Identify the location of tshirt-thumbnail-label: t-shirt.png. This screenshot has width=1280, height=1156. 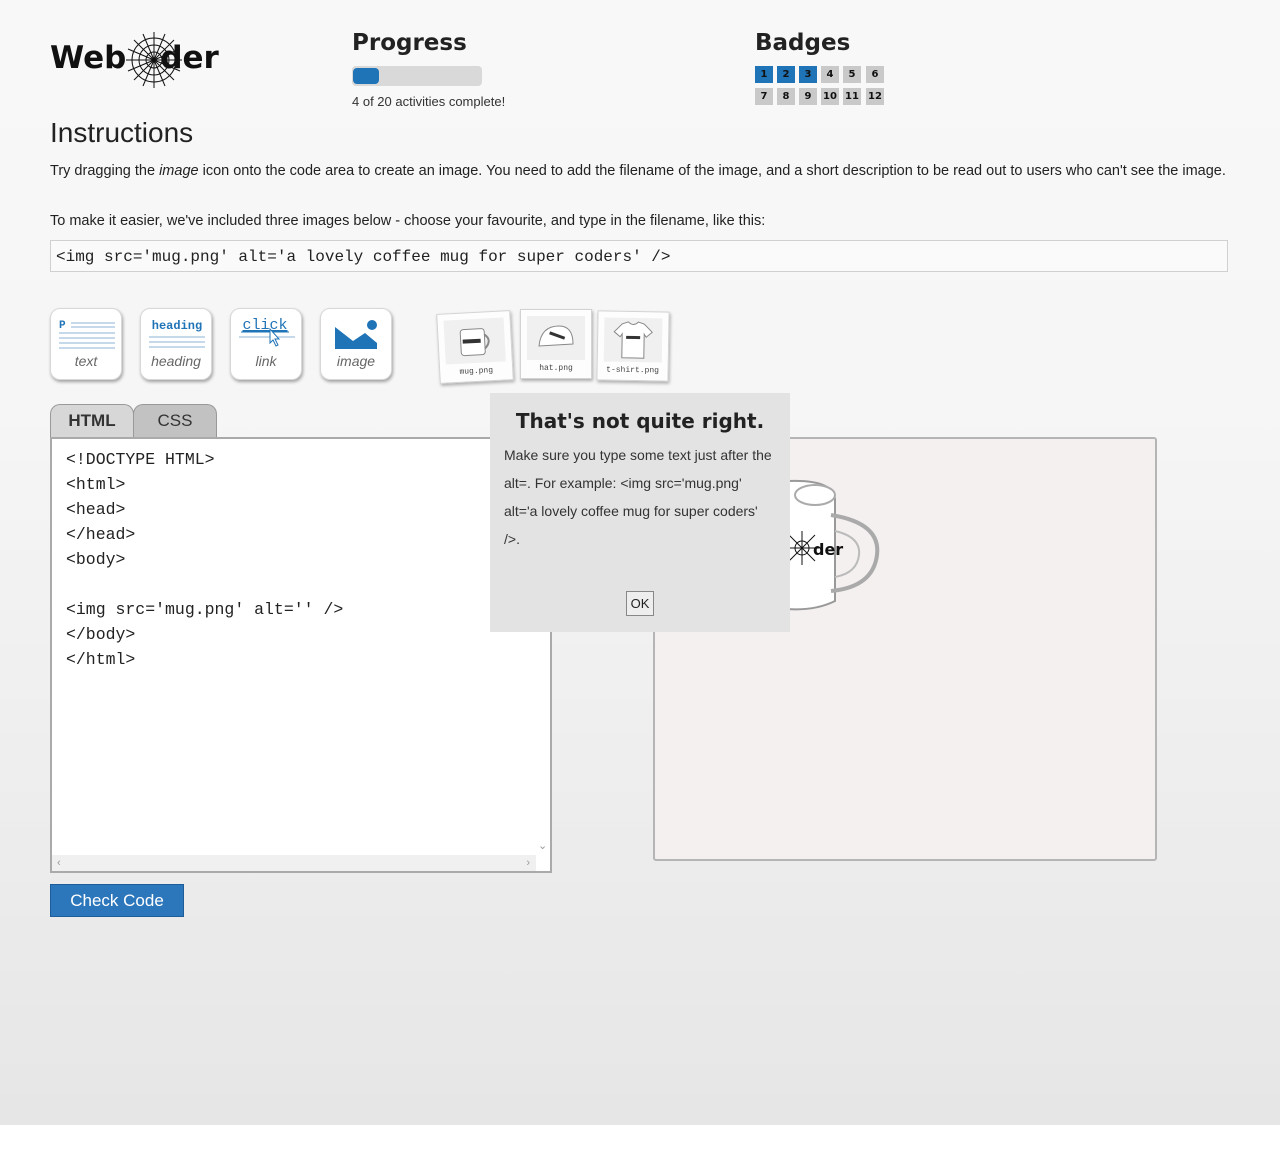
(633, 370).